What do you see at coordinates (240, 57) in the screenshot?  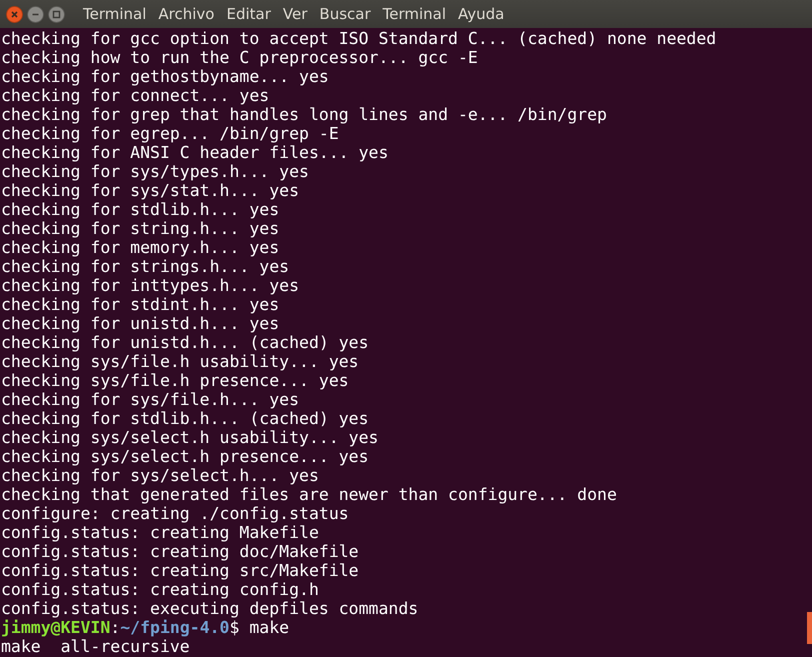 I see `terminal-line: checking how to run the C preprocessor... gcc -E` at bounding box center [240, 57].